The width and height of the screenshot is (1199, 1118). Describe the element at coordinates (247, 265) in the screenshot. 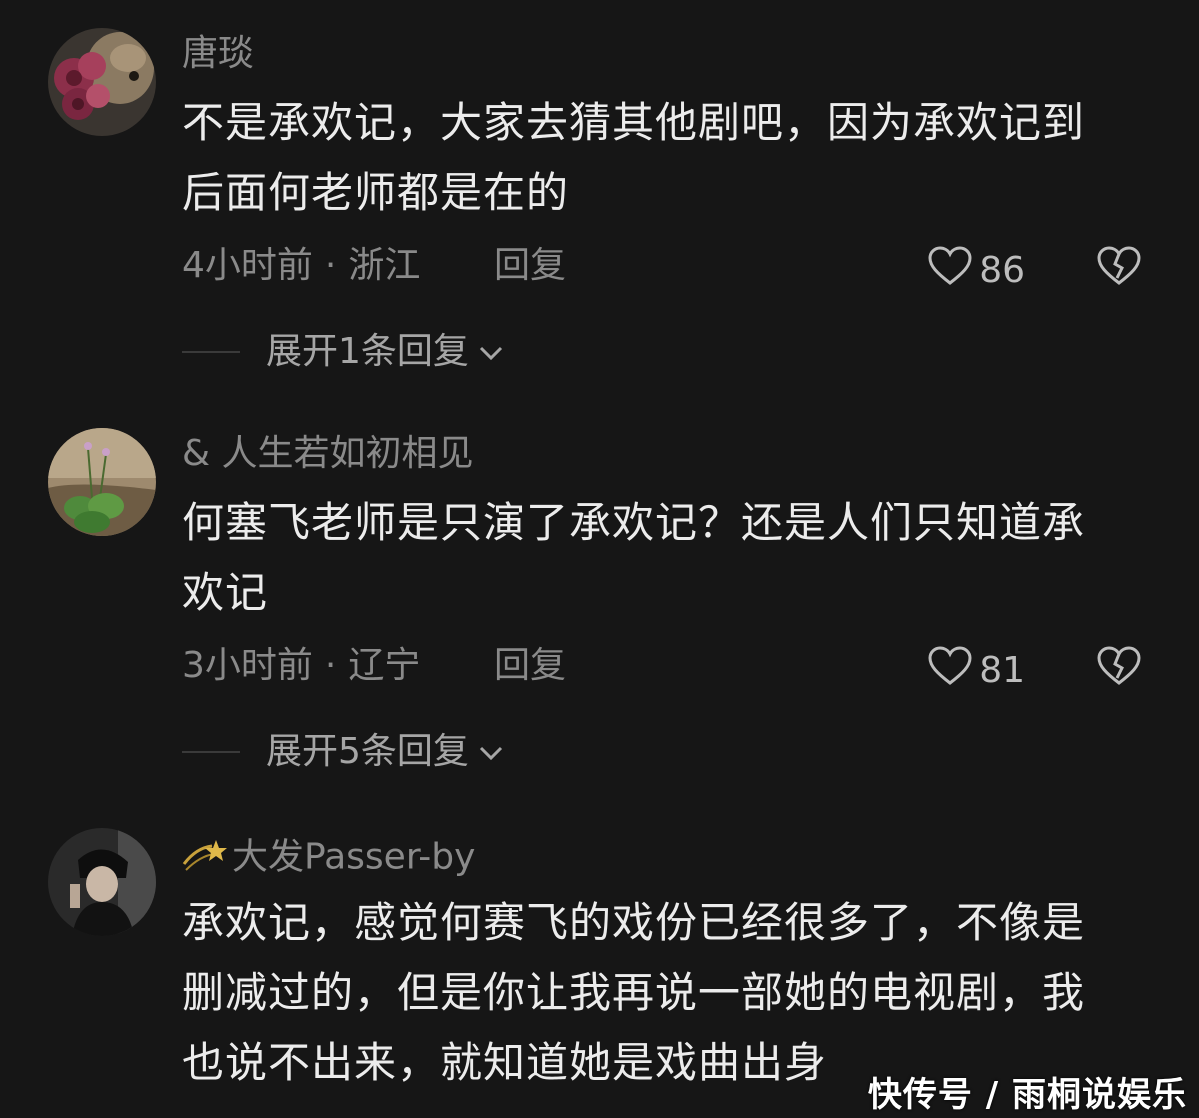

I see `timestamp: 4小时前` at that location.